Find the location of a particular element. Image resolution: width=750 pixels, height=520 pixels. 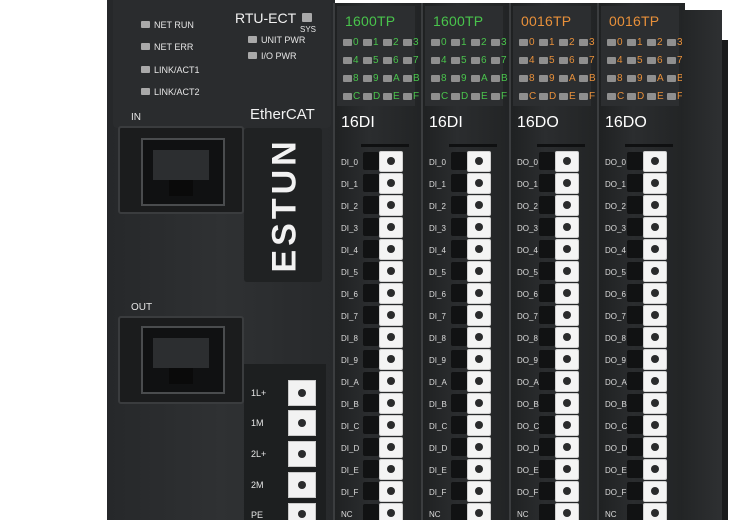

ethernet-in-port-icon is located at coordinates (183, 172).